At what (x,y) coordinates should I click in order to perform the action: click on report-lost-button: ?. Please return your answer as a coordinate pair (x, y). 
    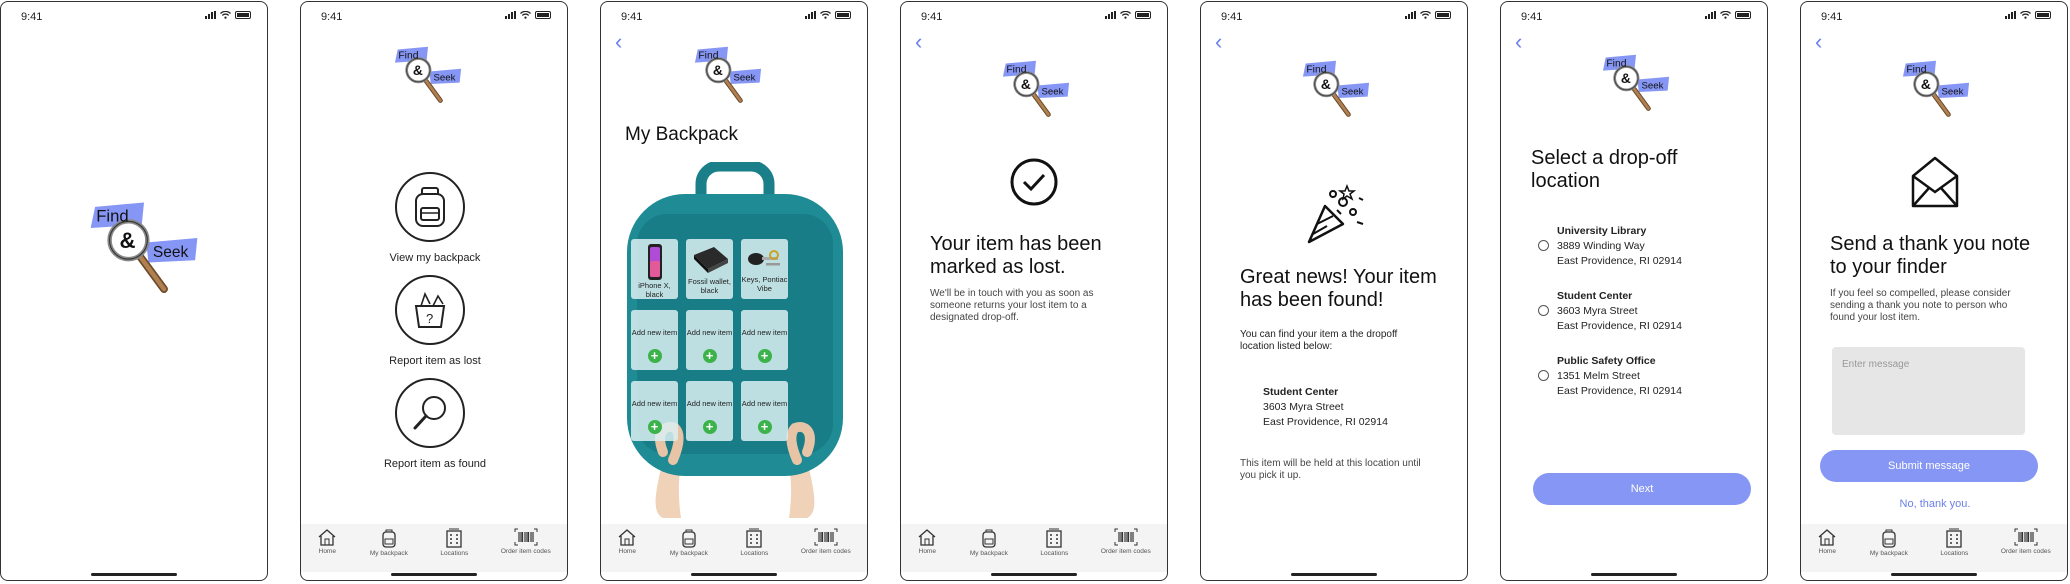
    Looking at the image, I should click on (430, 310).